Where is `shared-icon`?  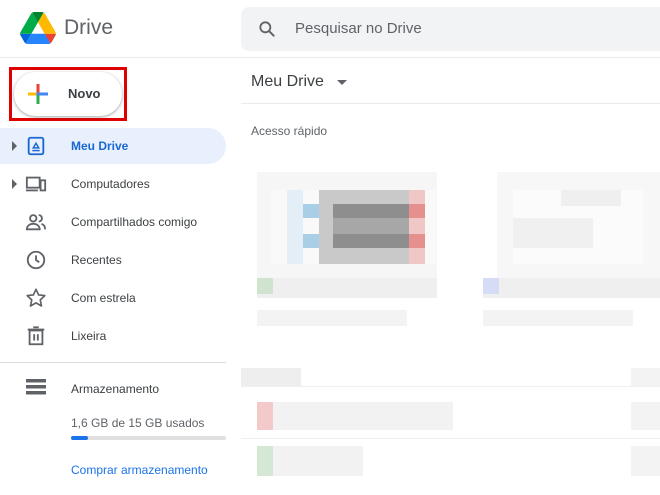
shared-icon is located at coordinates (36, 222).